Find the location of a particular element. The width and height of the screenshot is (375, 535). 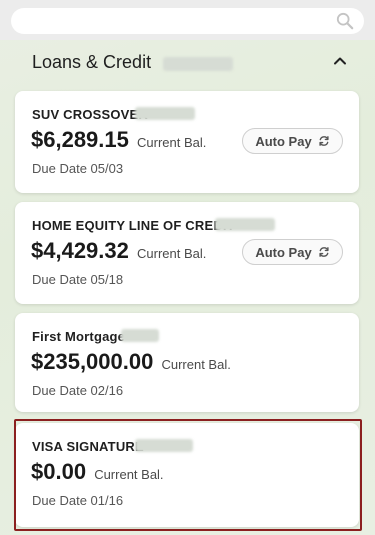

current-balance: $6,289.15 Current Bal. is located at coordinates (118, 140).